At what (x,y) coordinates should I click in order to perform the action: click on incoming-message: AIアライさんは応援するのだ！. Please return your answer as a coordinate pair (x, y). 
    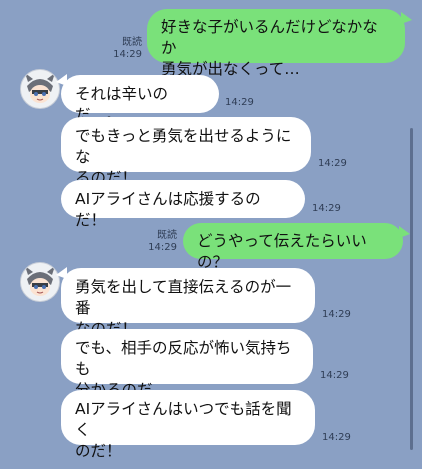
    Looking at the image, I should click on (183, 204).